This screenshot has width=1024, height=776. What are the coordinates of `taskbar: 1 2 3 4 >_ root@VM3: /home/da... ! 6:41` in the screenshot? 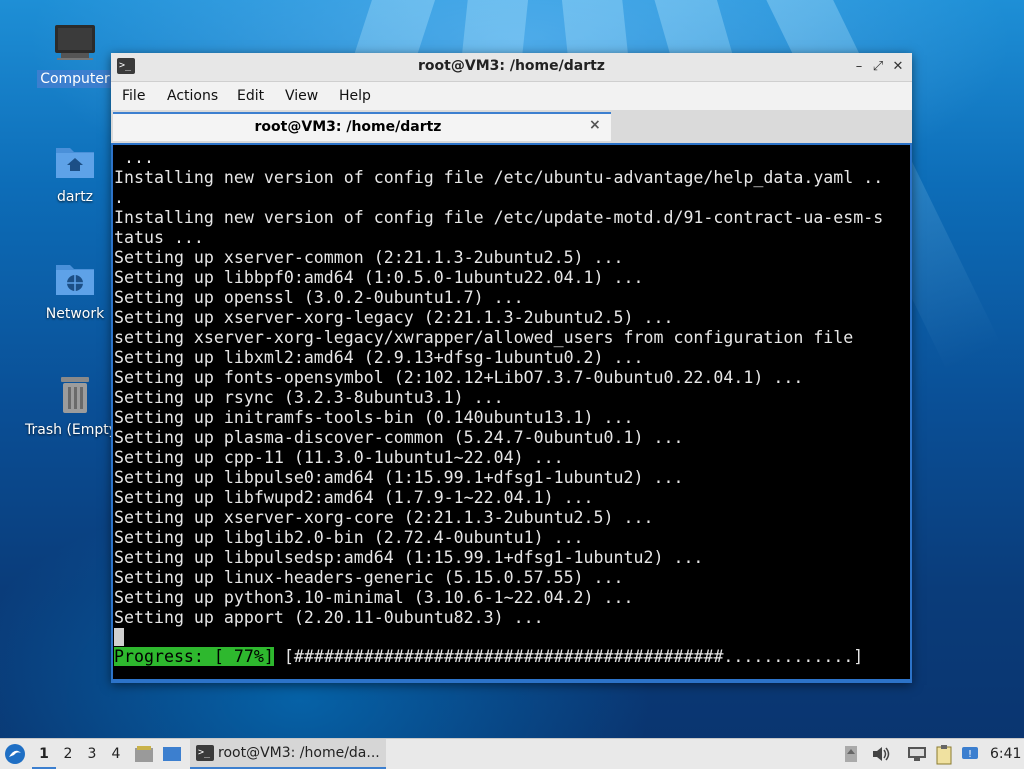 It's located at (512, 753).